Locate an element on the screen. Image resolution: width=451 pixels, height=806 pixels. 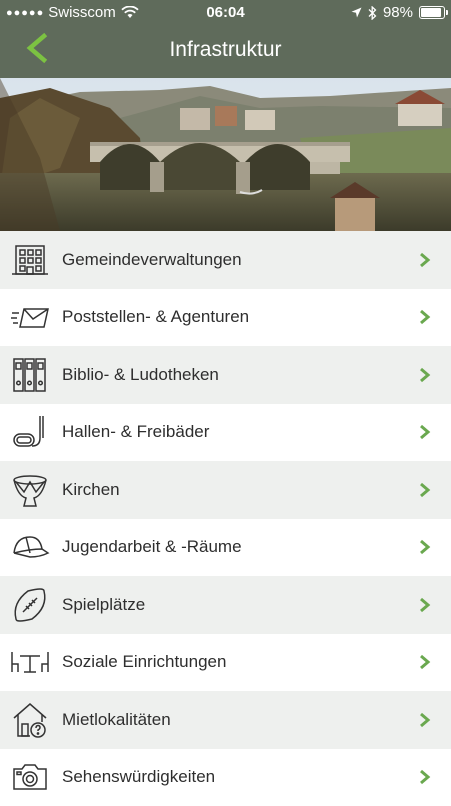
menu-item-bibliotheken: Biblio- & Ludotheken is located at coordinates (225, 375).